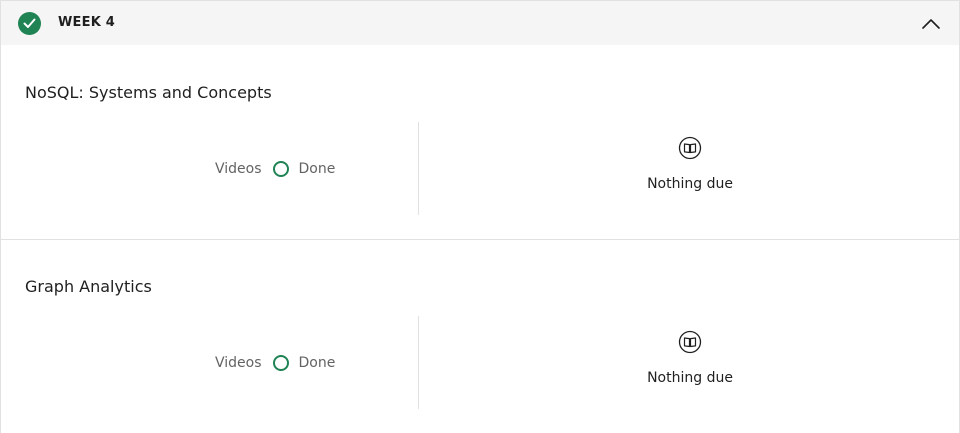 The height and width of the screenshot is (433, 960). Describe the element at coordinates (88, 286) in the screenshot. I see `module-title: Graph Analytics` at that location.